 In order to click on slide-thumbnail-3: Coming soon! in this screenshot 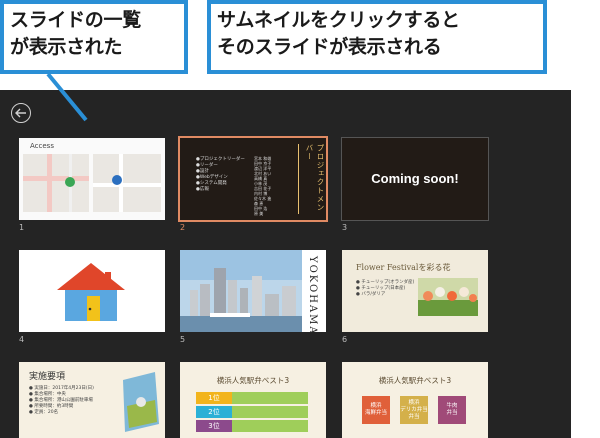, I will do `click(415, 179)`.